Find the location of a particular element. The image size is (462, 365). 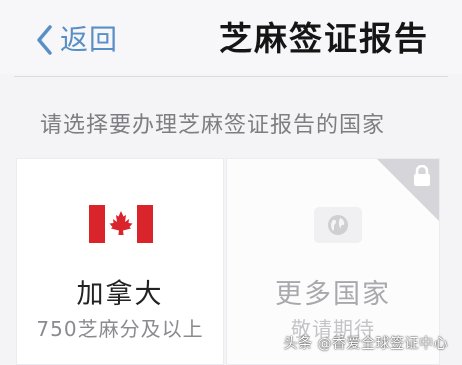

globe-icon is located at coordinates (338, 225).